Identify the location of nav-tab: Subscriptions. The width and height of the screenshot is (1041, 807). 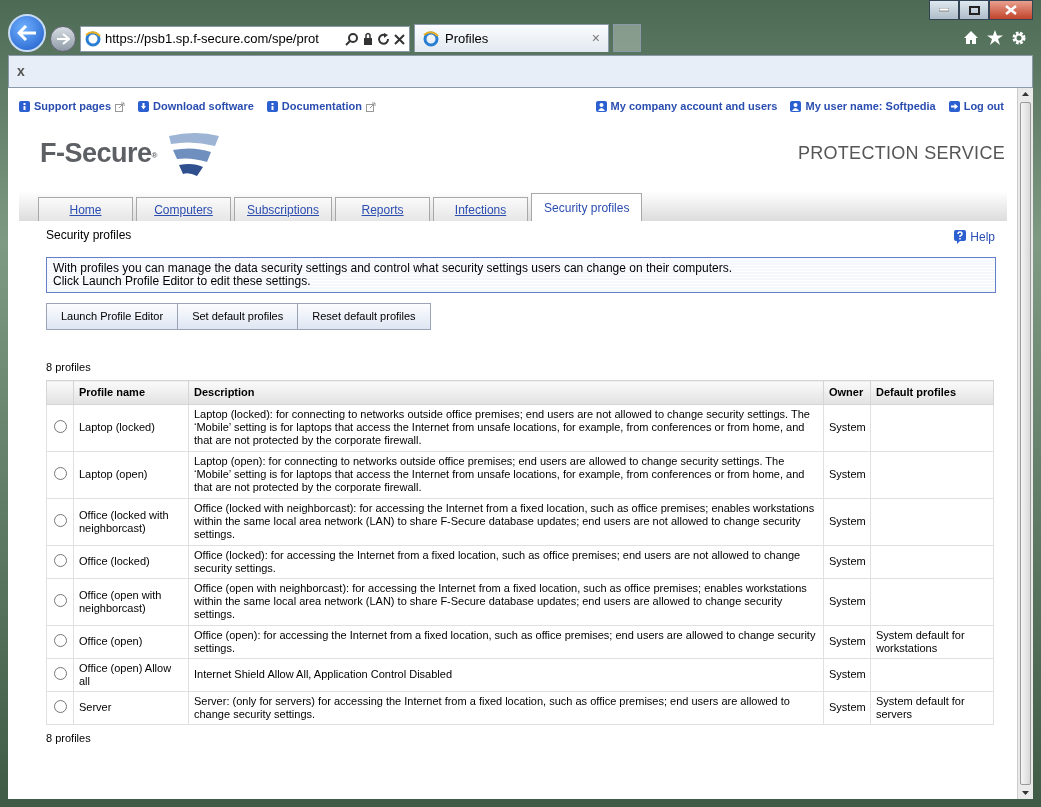
(283, 209).